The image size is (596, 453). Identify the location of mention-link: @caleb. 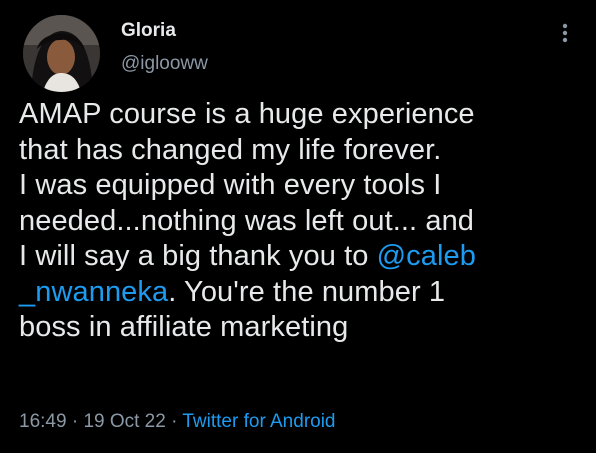
(426, 256).